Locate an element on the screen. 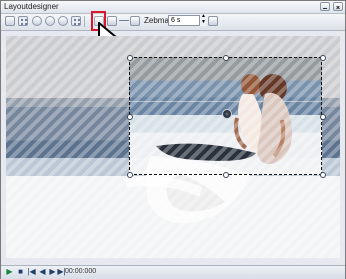  resize-handle-left is located at coordinates (130, 117).